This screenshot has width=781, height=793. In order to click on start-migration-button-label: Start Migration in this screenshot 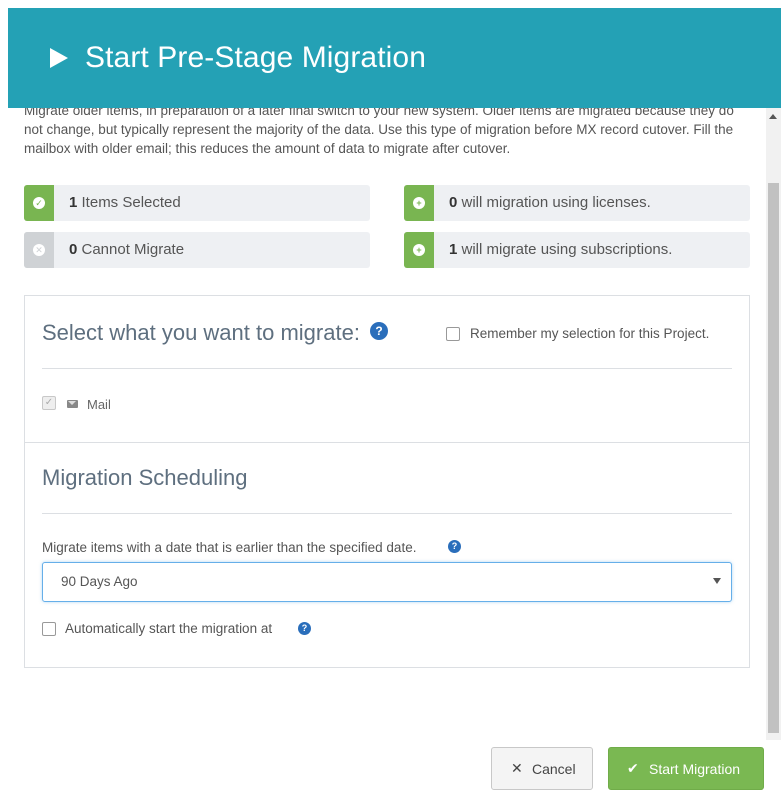, I will do `click(695, 769)`.